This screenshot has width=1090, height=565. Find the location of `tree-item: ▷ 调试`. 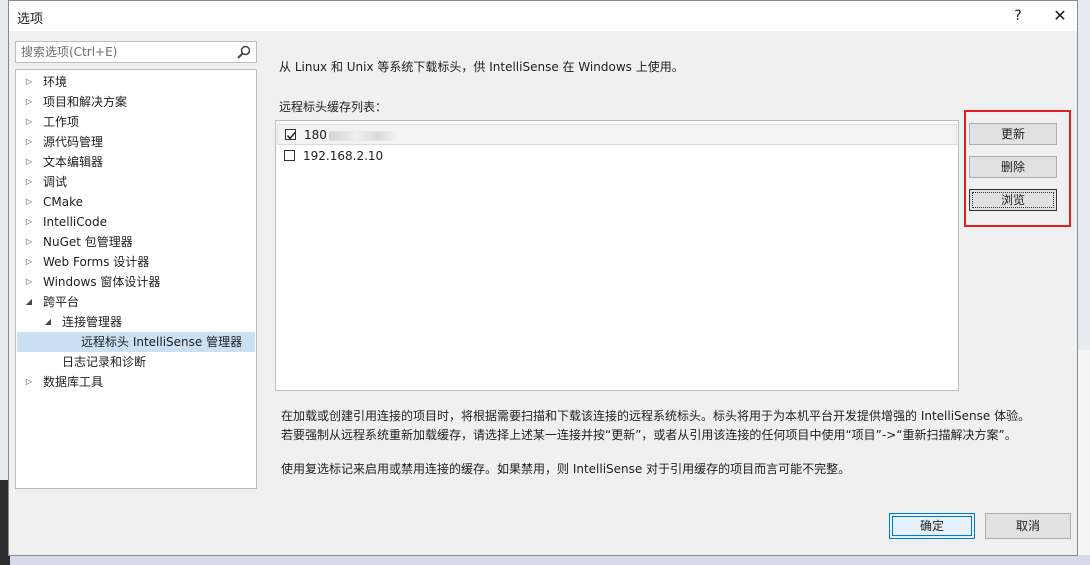

tree-item: ▷ 调试 is located at coordinates (136, 182).